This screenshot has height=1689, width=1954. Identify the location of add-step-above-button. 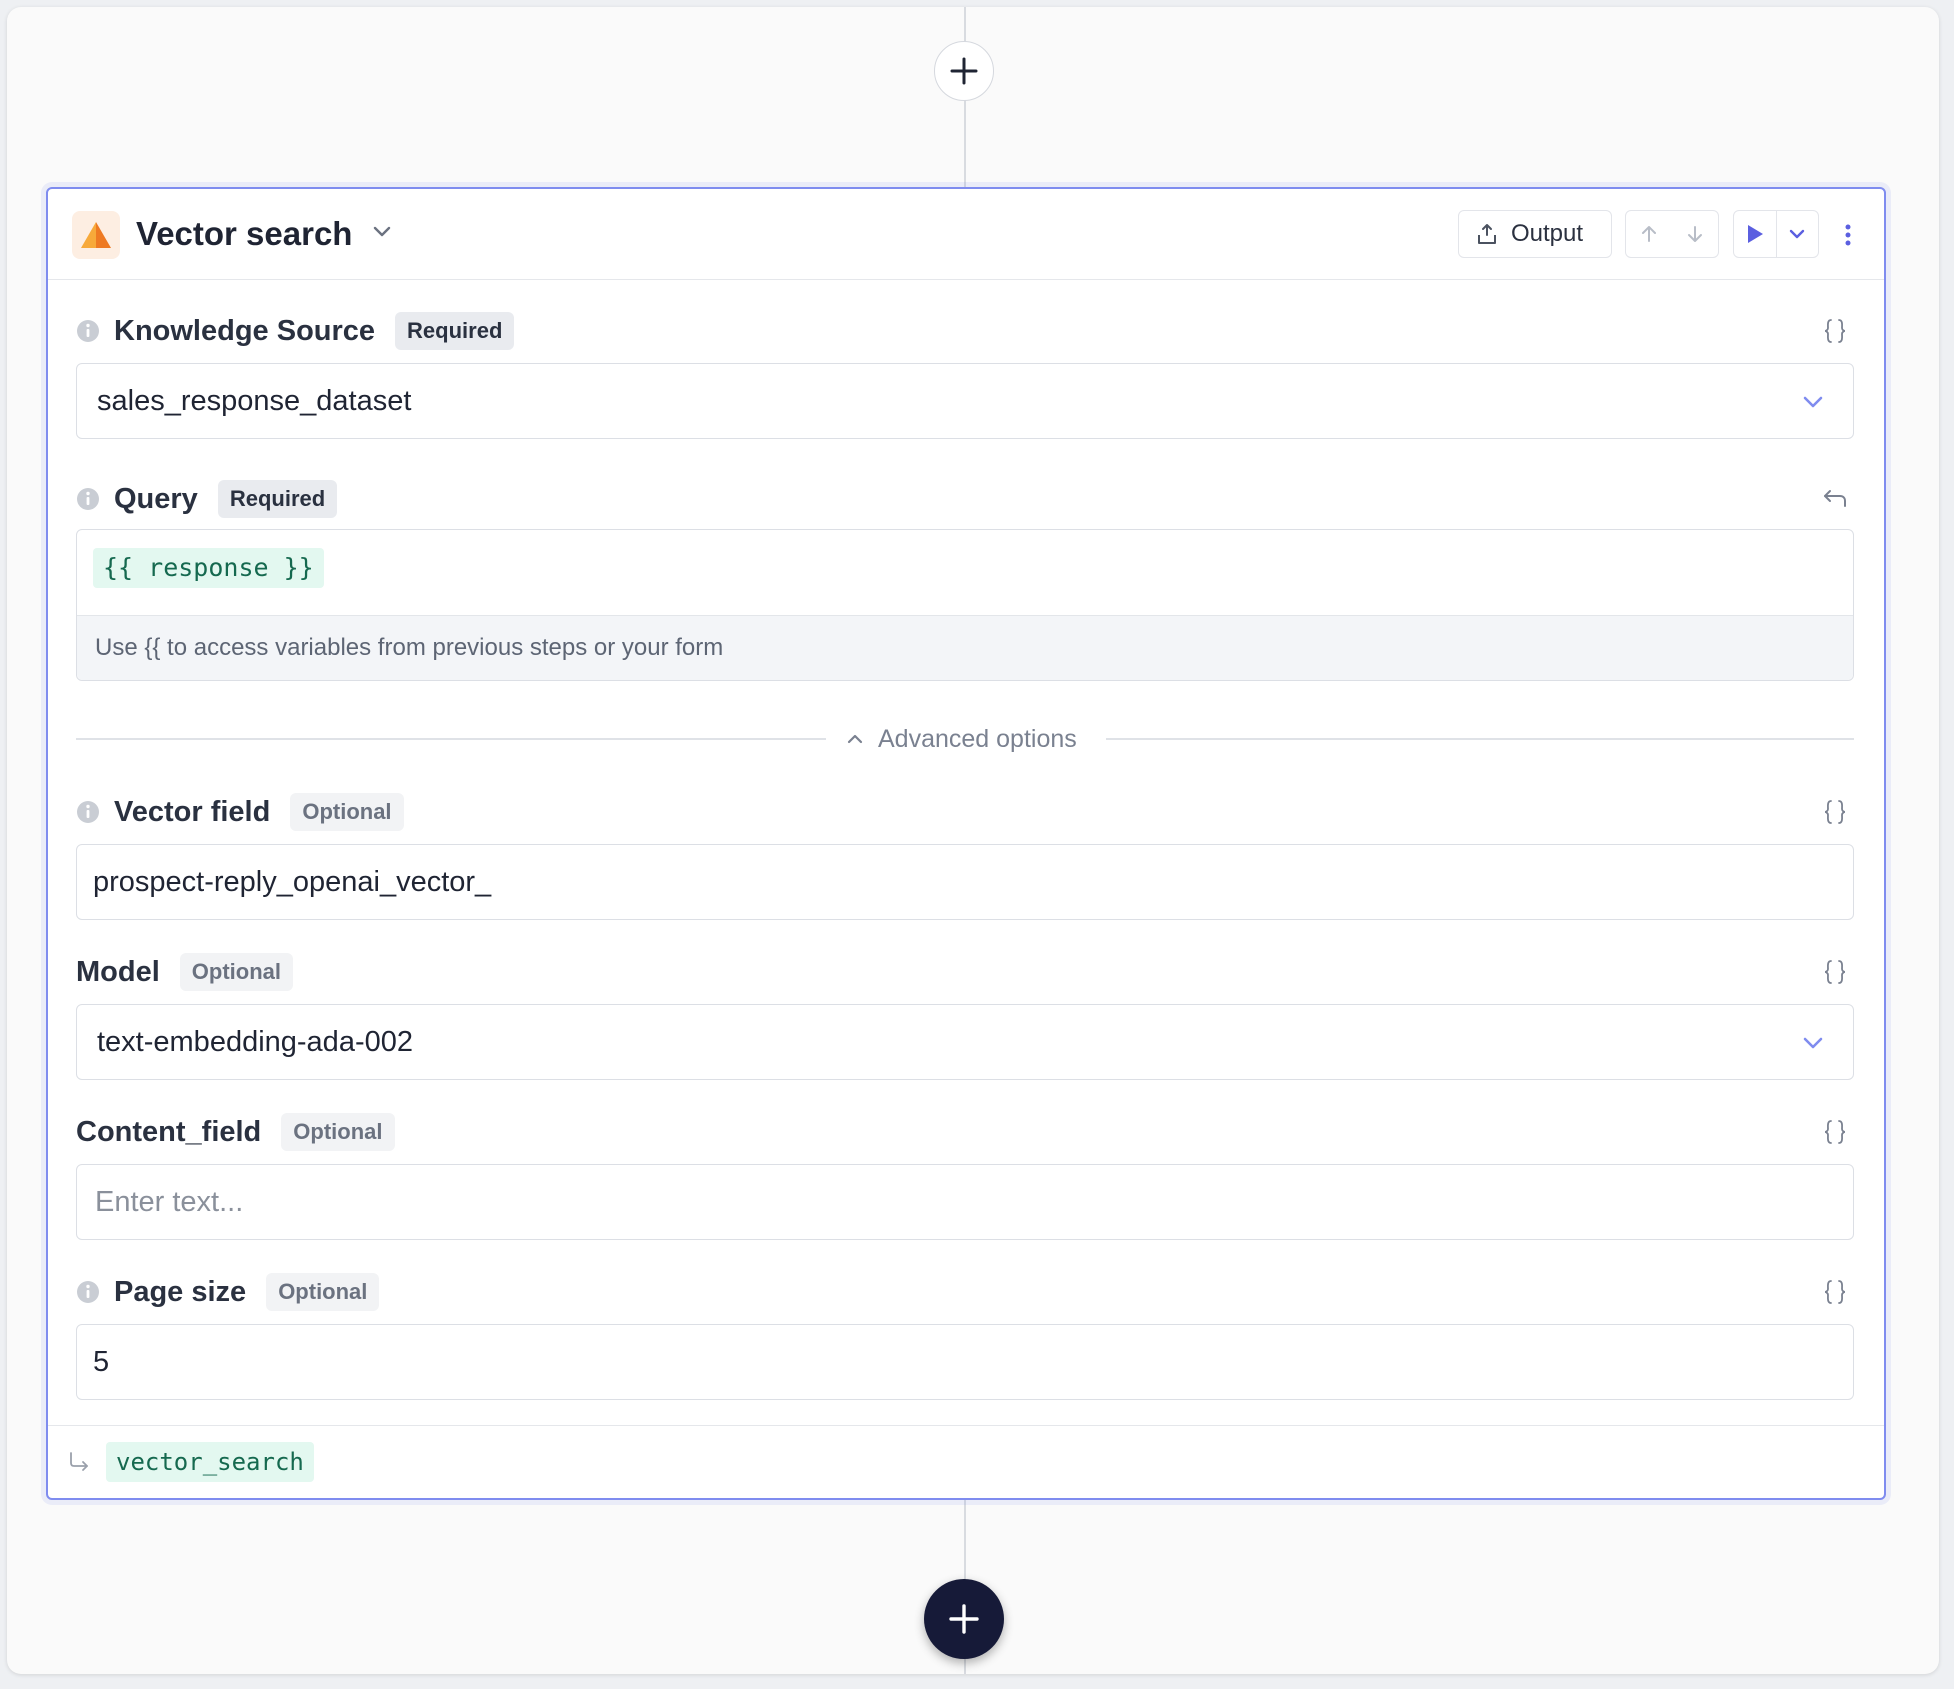
(964, 71).